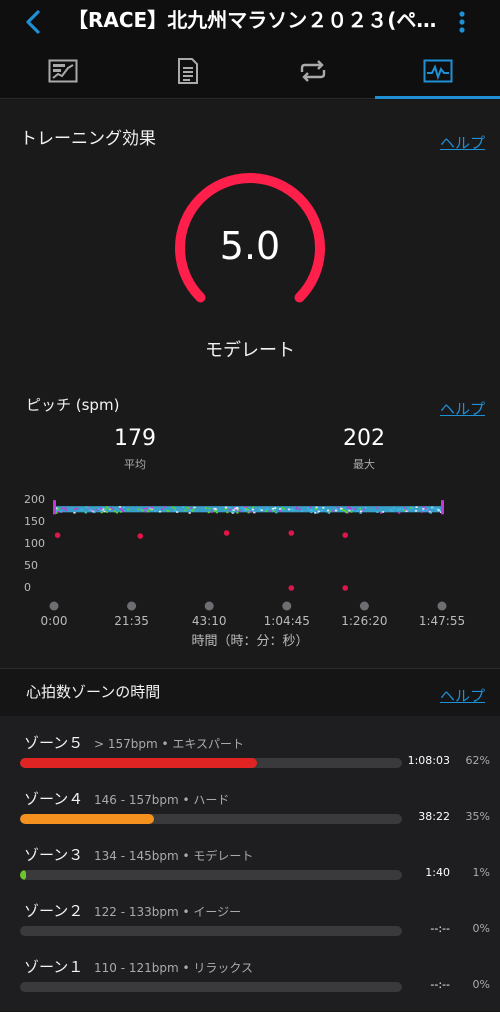 The image size is (500, 1012). Describe the element at coordinates (93, 692) in the screenshot. I see `hr-zone-title: 心拍数ゾーンの時間` at that location.